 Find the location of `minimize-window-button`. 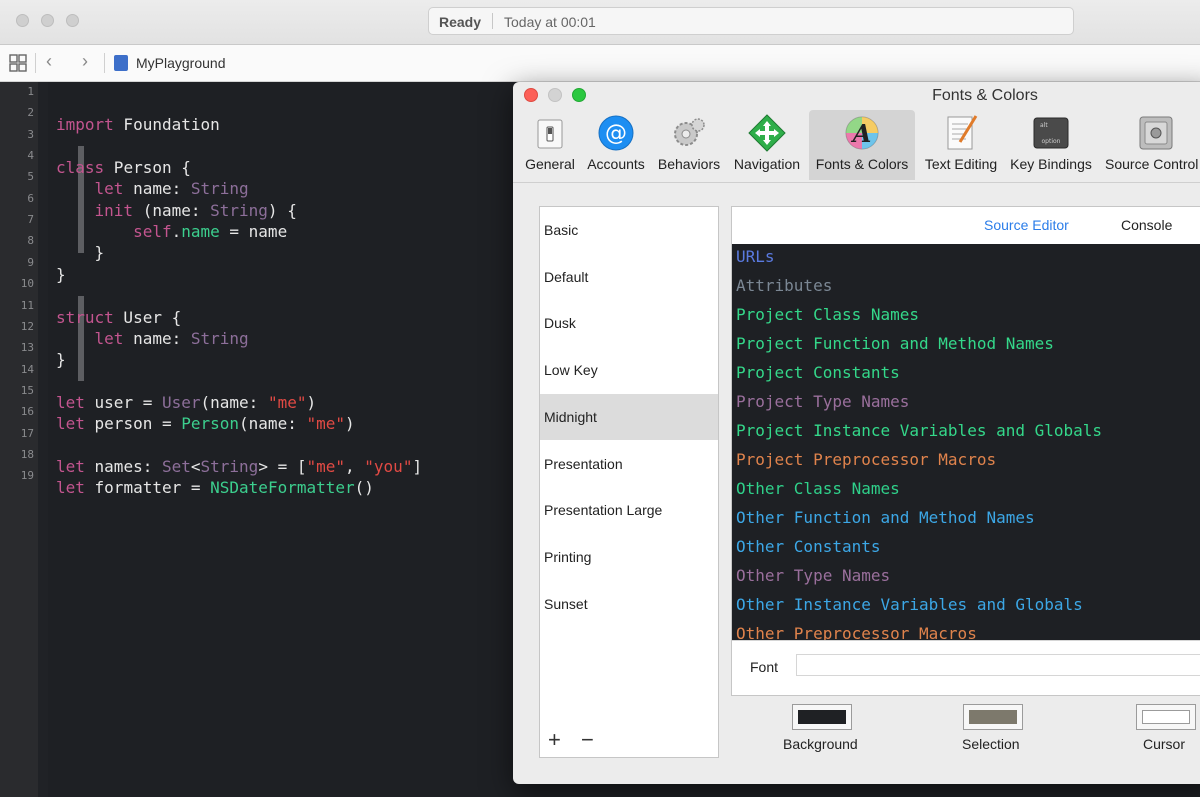

minimize-window-button is located at coordinates (47, 20).